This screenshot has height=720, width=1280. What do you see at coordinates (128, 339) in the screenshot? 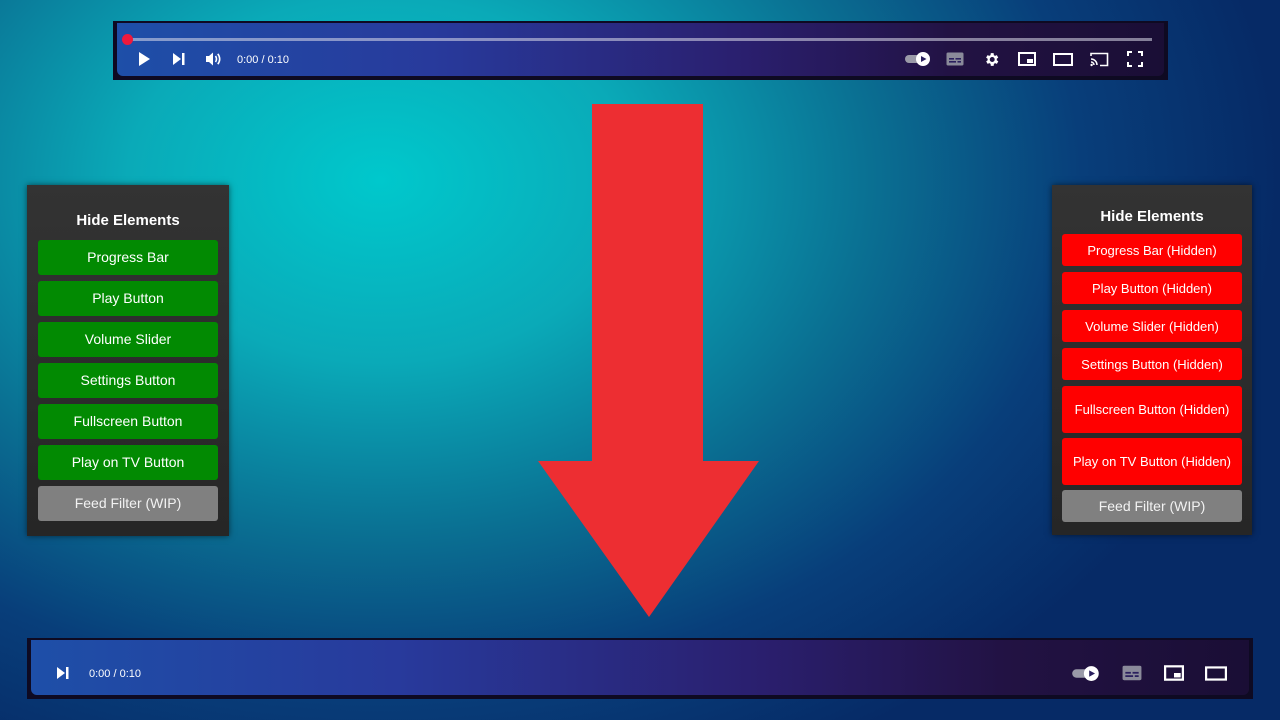
I see `toggle-volume-slider-button: Volume Slider` at bounding box center [128, 339].